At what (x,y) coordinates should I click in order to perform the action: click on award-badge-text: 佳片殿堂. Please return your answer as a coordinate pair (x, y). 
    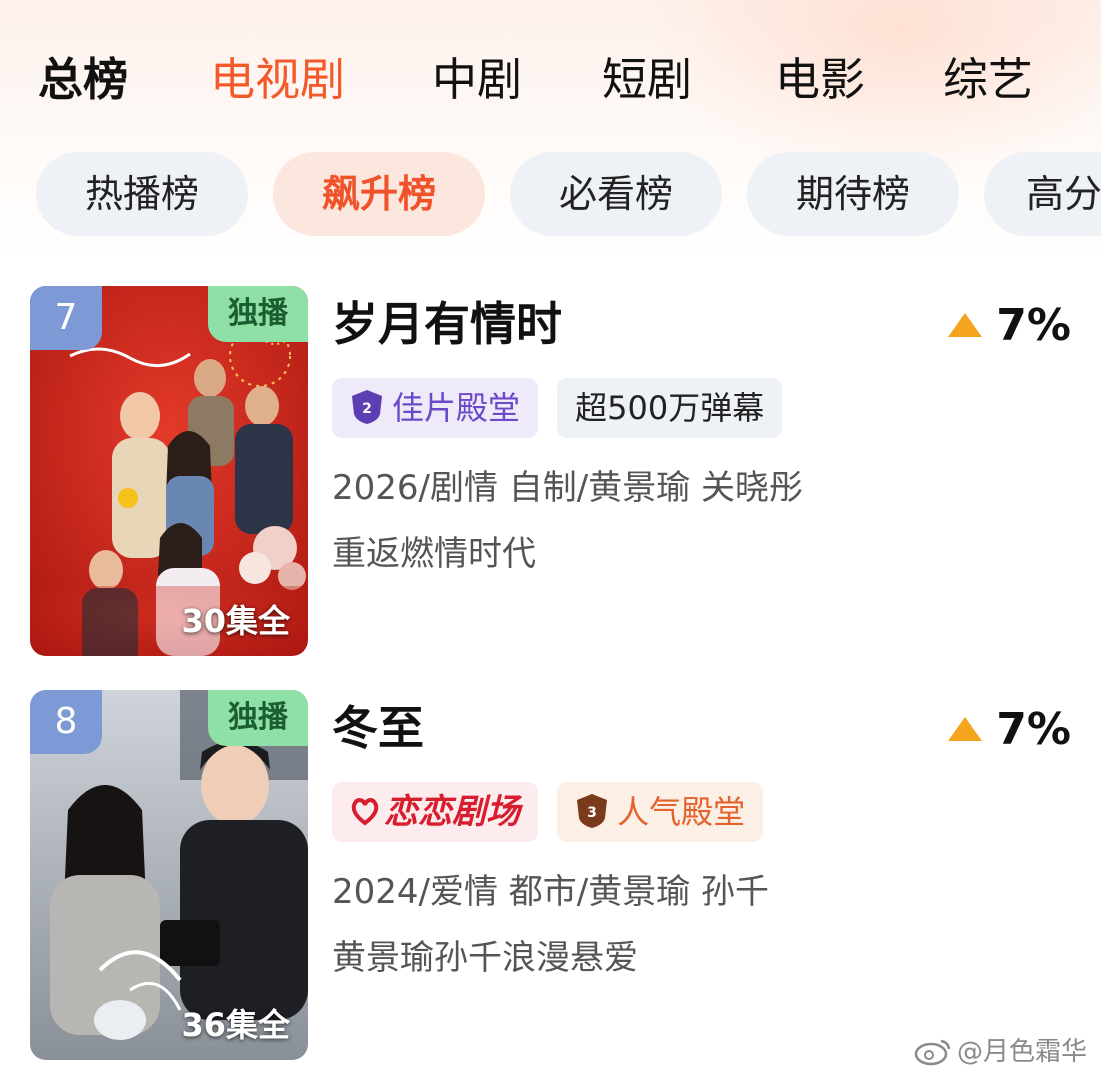
    Looking at the image, I should click on (456, 408).